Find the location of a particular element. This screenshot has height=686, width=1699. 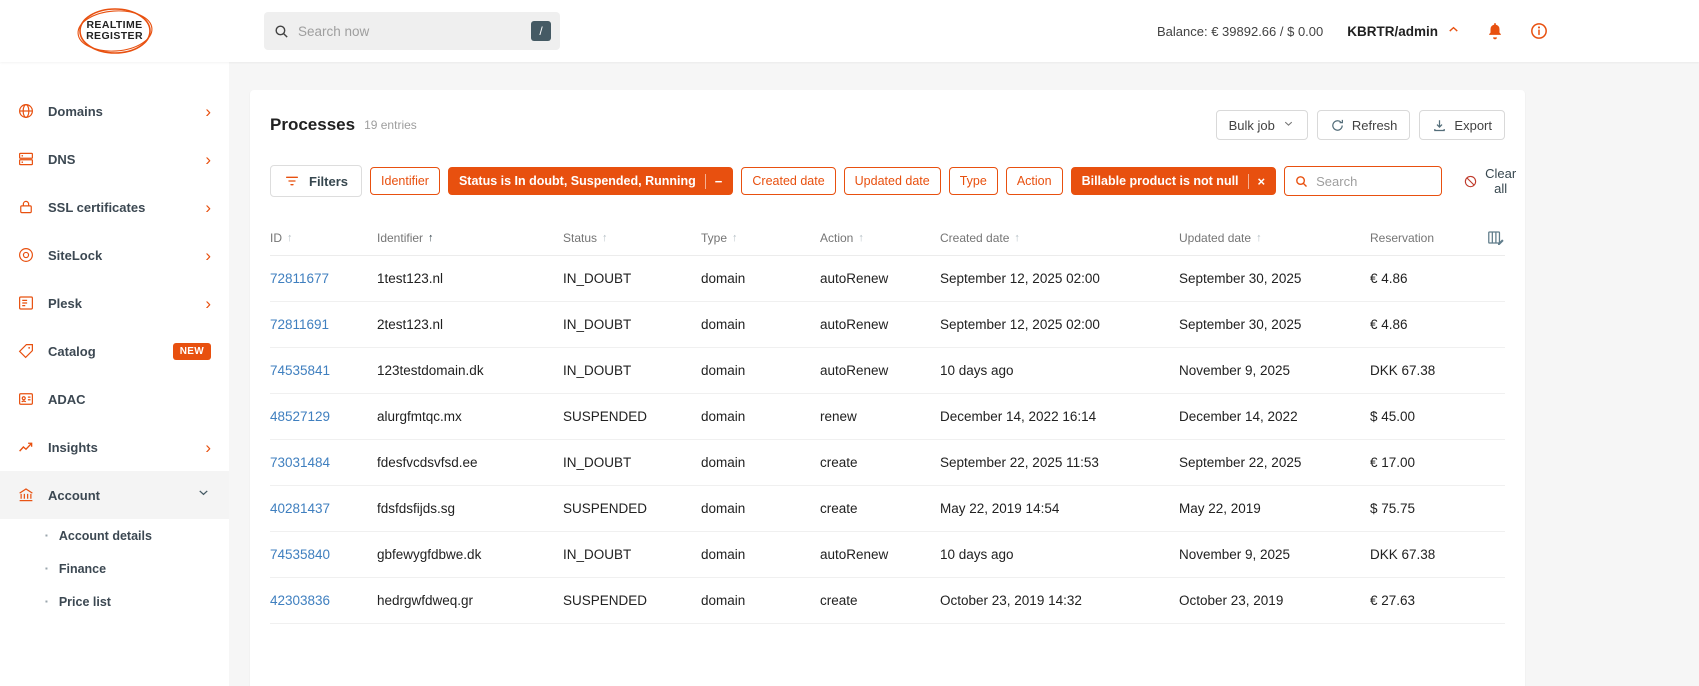

process-id-link: 73031484 is located at coordinates (323, 462).